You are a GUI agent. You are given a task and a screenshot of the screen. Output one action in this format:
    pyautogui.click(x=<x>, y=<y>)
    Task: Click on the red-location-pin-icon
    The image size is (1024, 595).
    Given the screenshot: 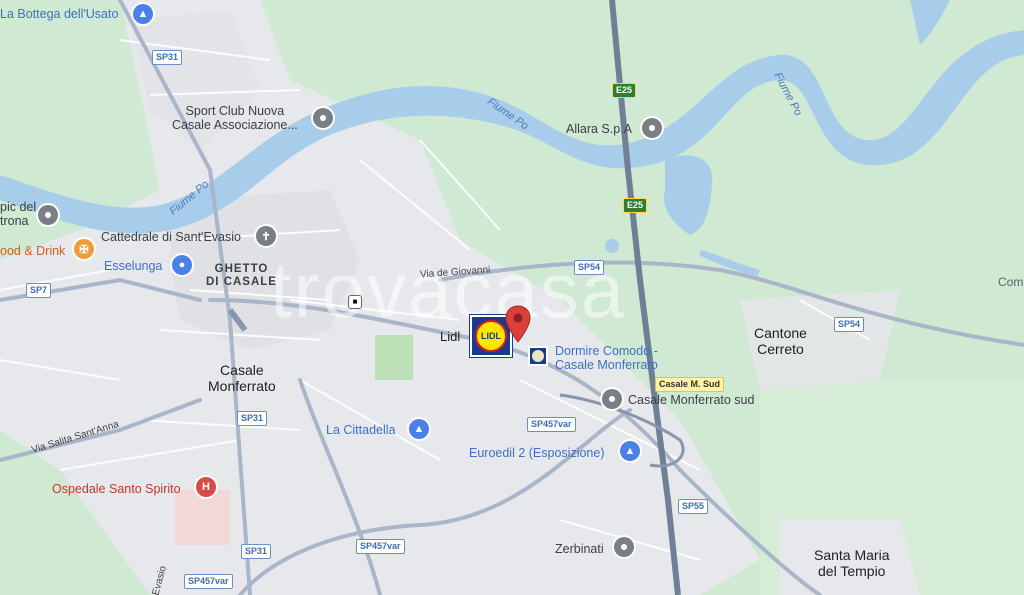 What is the action you would take?
    pyautogui.click(x=518, y=324)
    